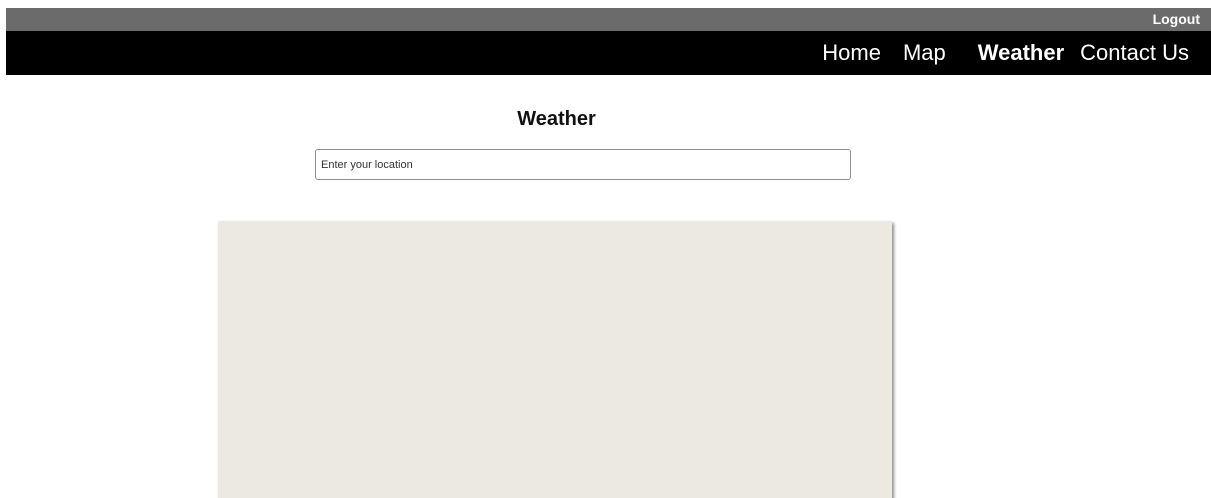 The image size is (1211, 498). What do you see at coordinates (608, 19) in the screenshot?
I see `top-strip: Logout` at bounding box center [608, 19].